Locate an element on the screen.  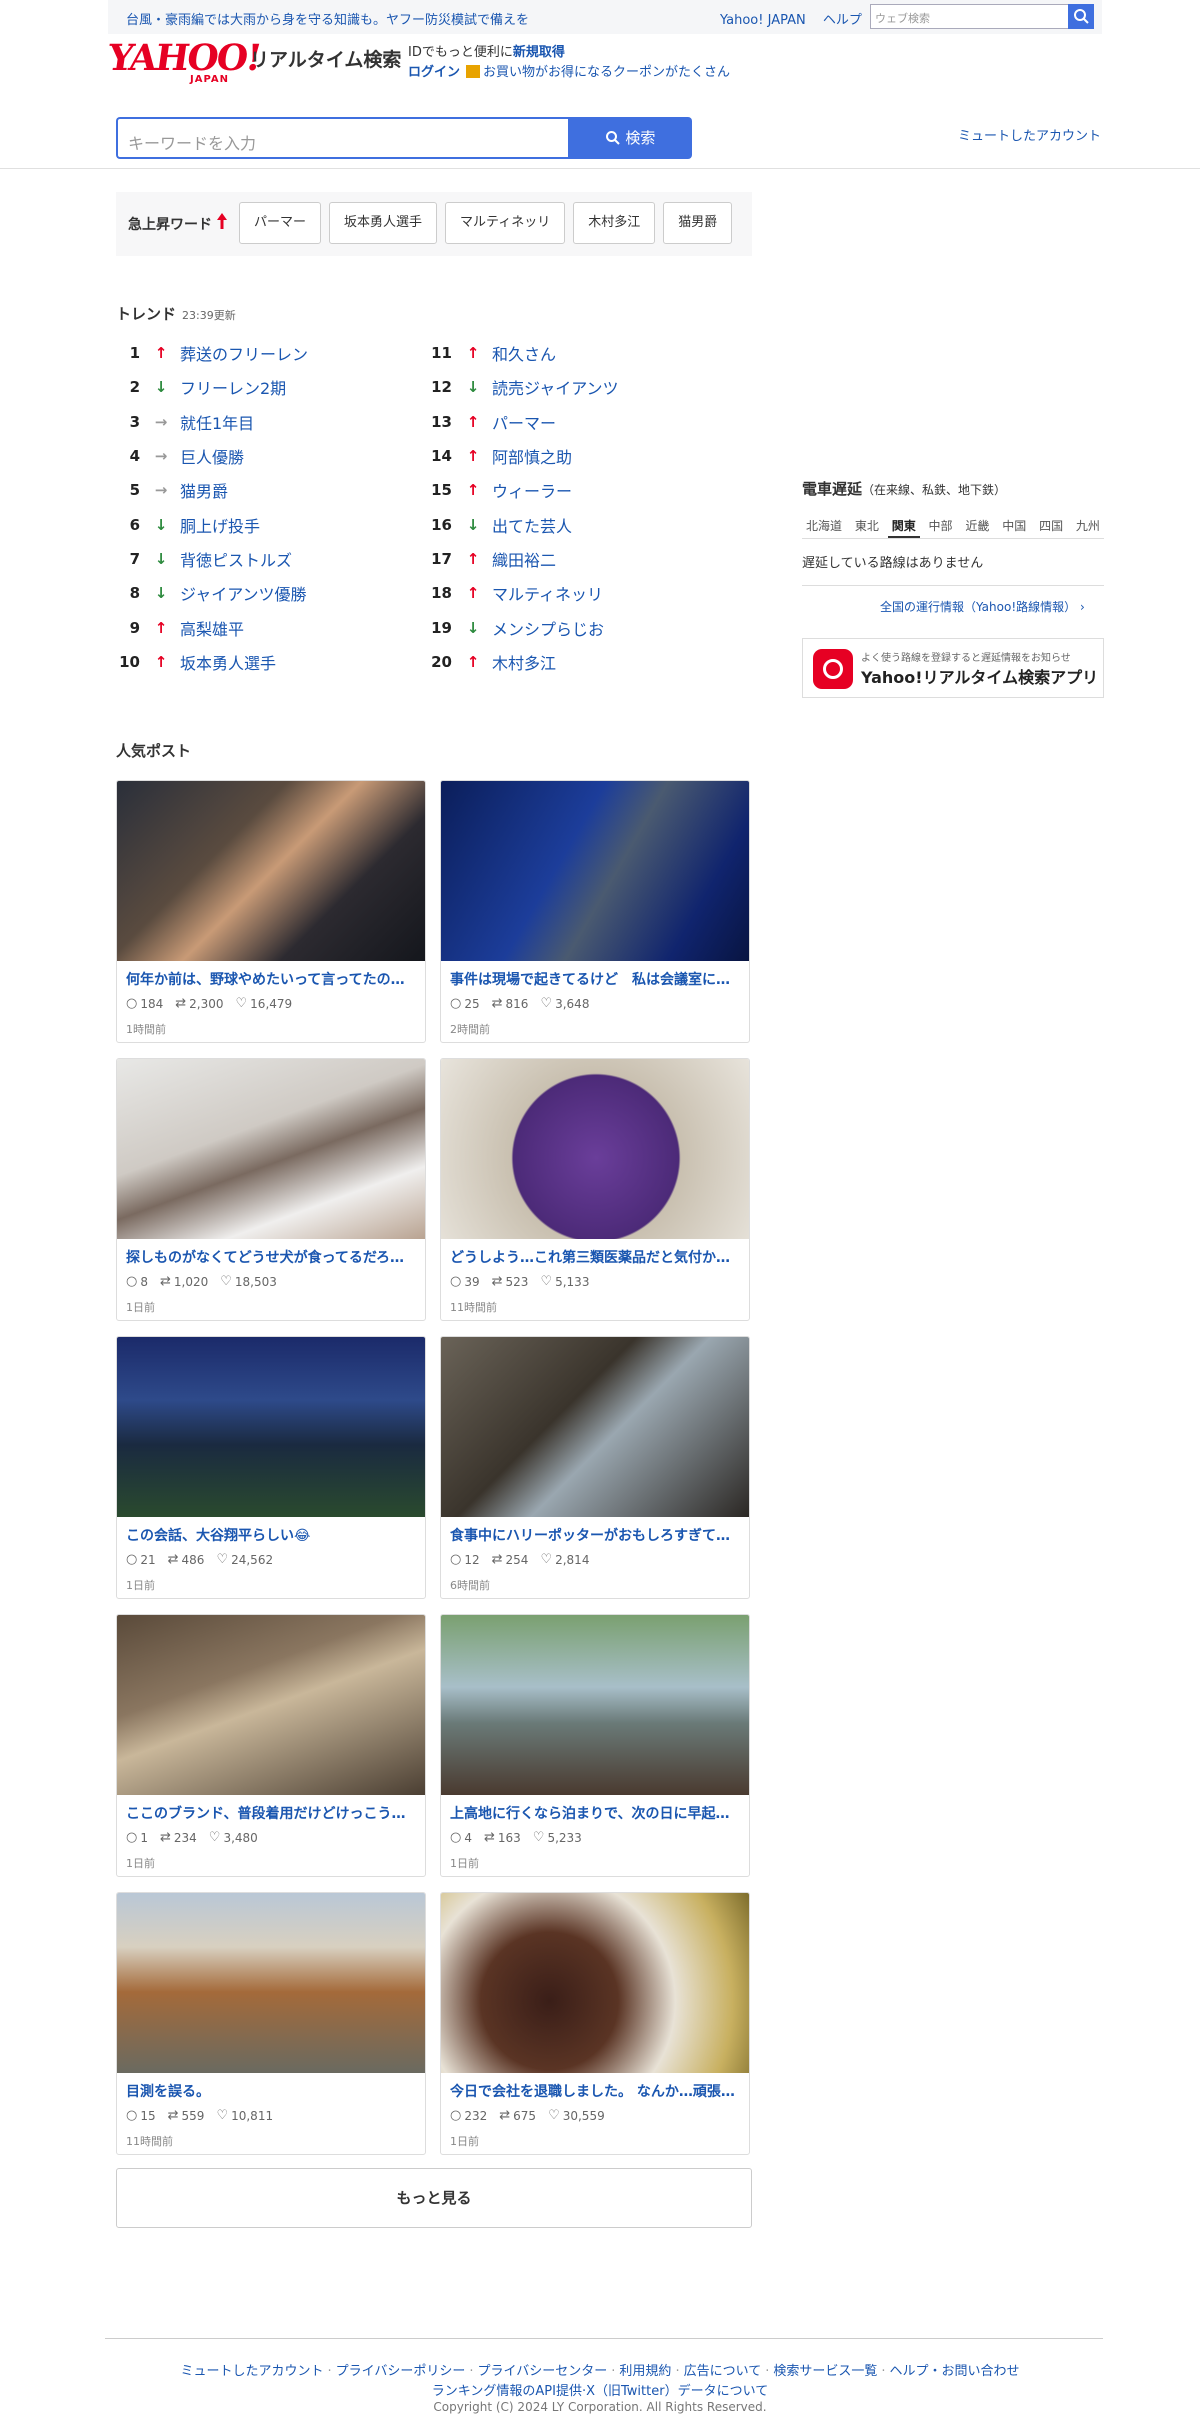
post-likes: ♡ 16,479 is located at coordinates (264, 1003).